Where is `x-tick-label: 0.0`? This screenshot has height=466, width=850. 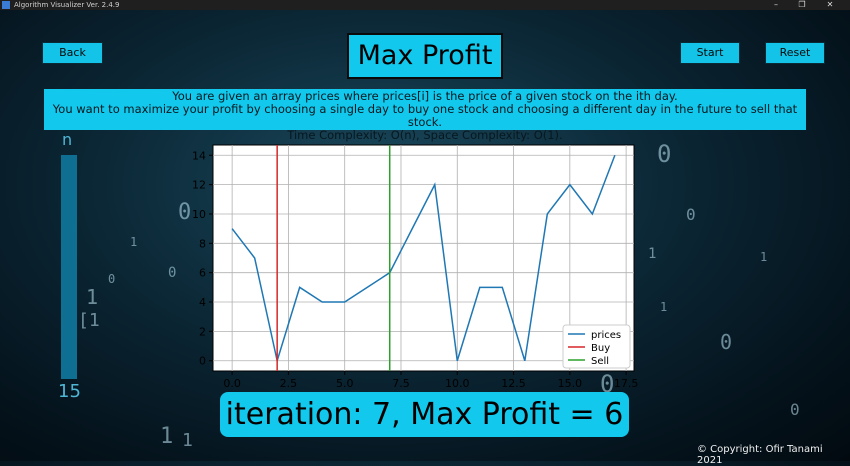
x-tick-label: 0.0 is located at coordinates (232, 383).